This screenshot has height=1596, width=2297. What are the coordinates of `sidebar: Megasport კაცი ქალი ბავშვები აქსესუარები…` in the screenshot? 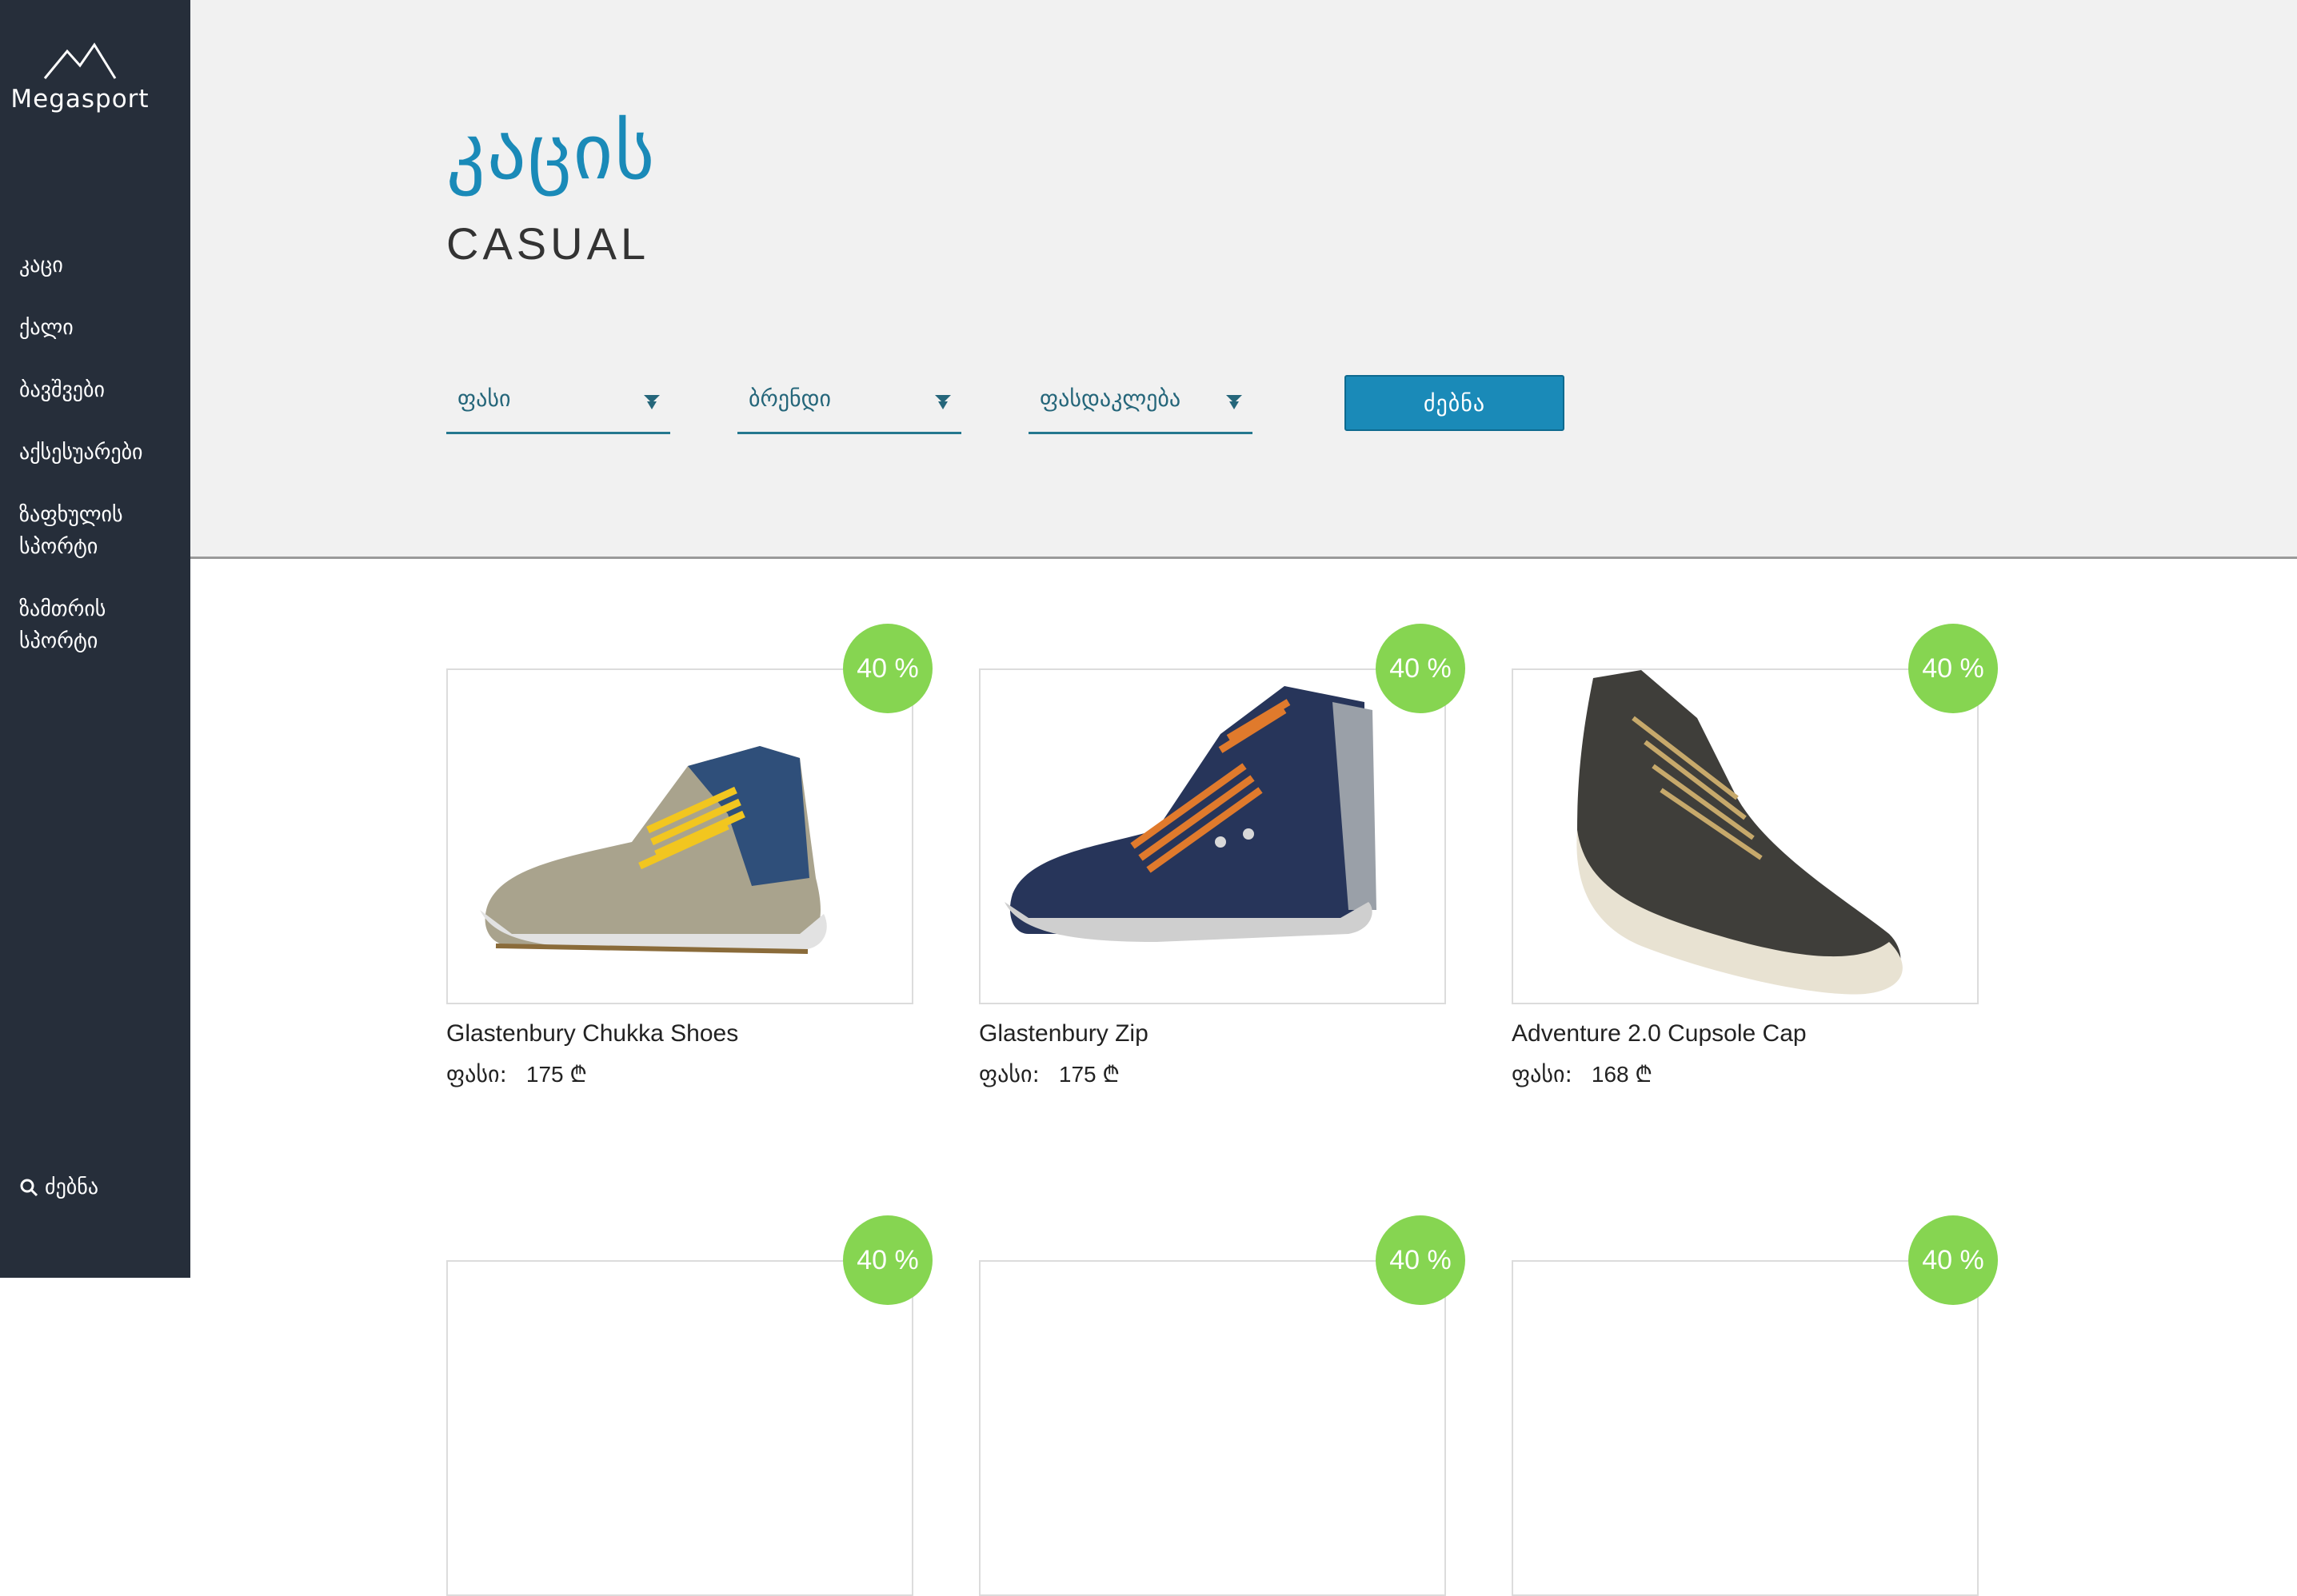 It's located at (95, 639).